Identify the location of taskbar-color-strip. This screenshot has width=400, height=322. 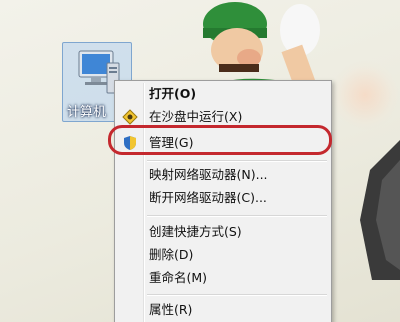
(276, 319).